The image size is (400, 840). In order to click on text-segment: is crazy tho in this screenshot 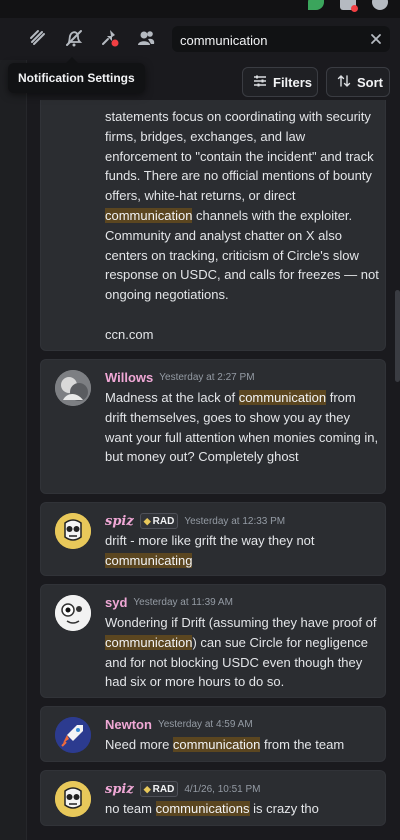, I will do `click(284, 808)`.